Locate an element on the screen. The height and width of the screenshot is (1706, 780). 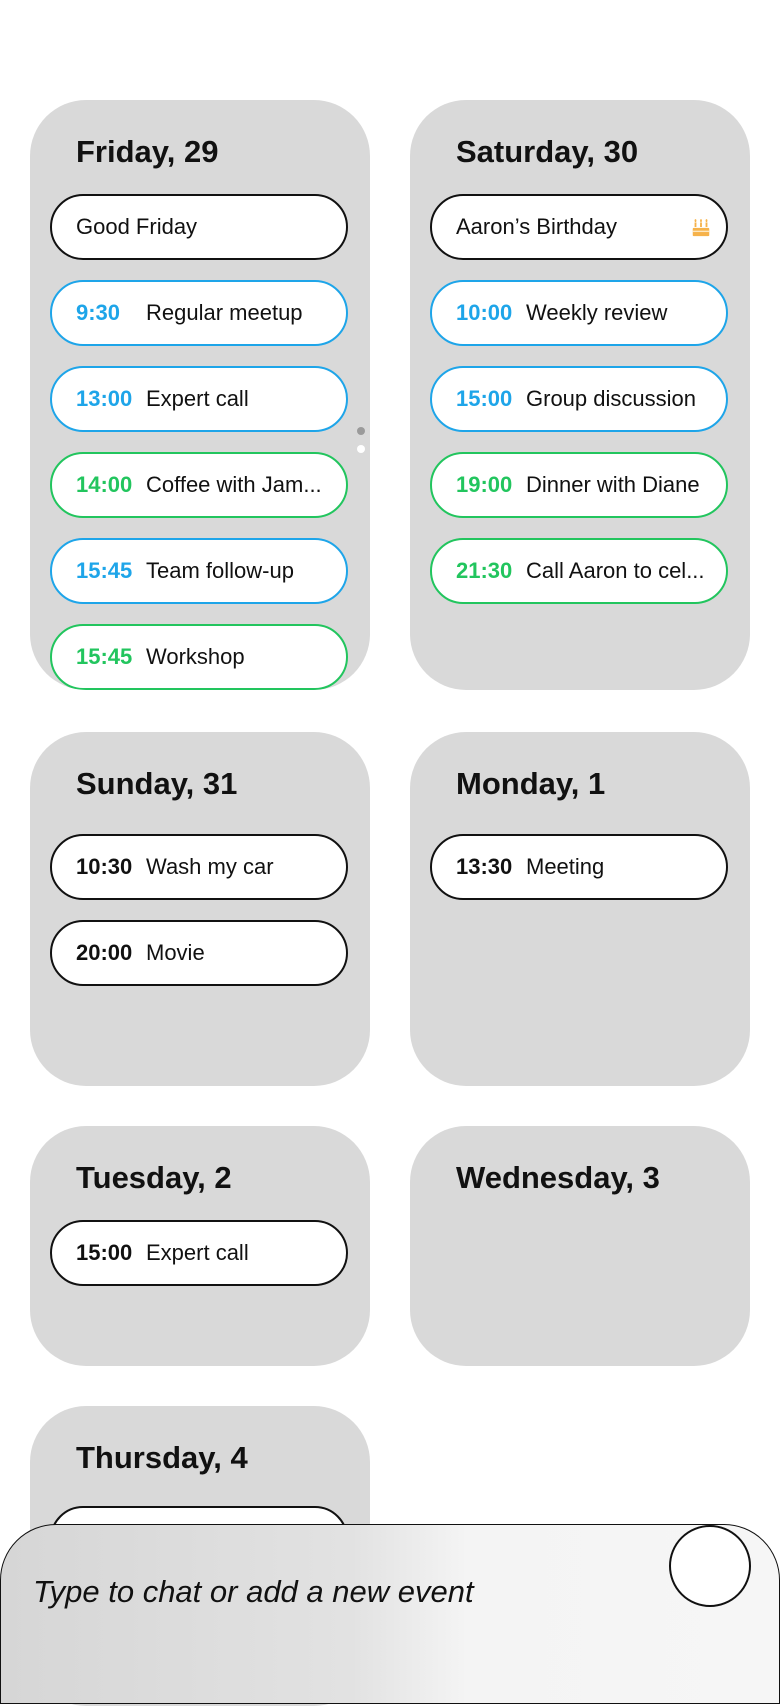
event-pill: 9:30 Regular meetup is located at coordinates (199, 313).